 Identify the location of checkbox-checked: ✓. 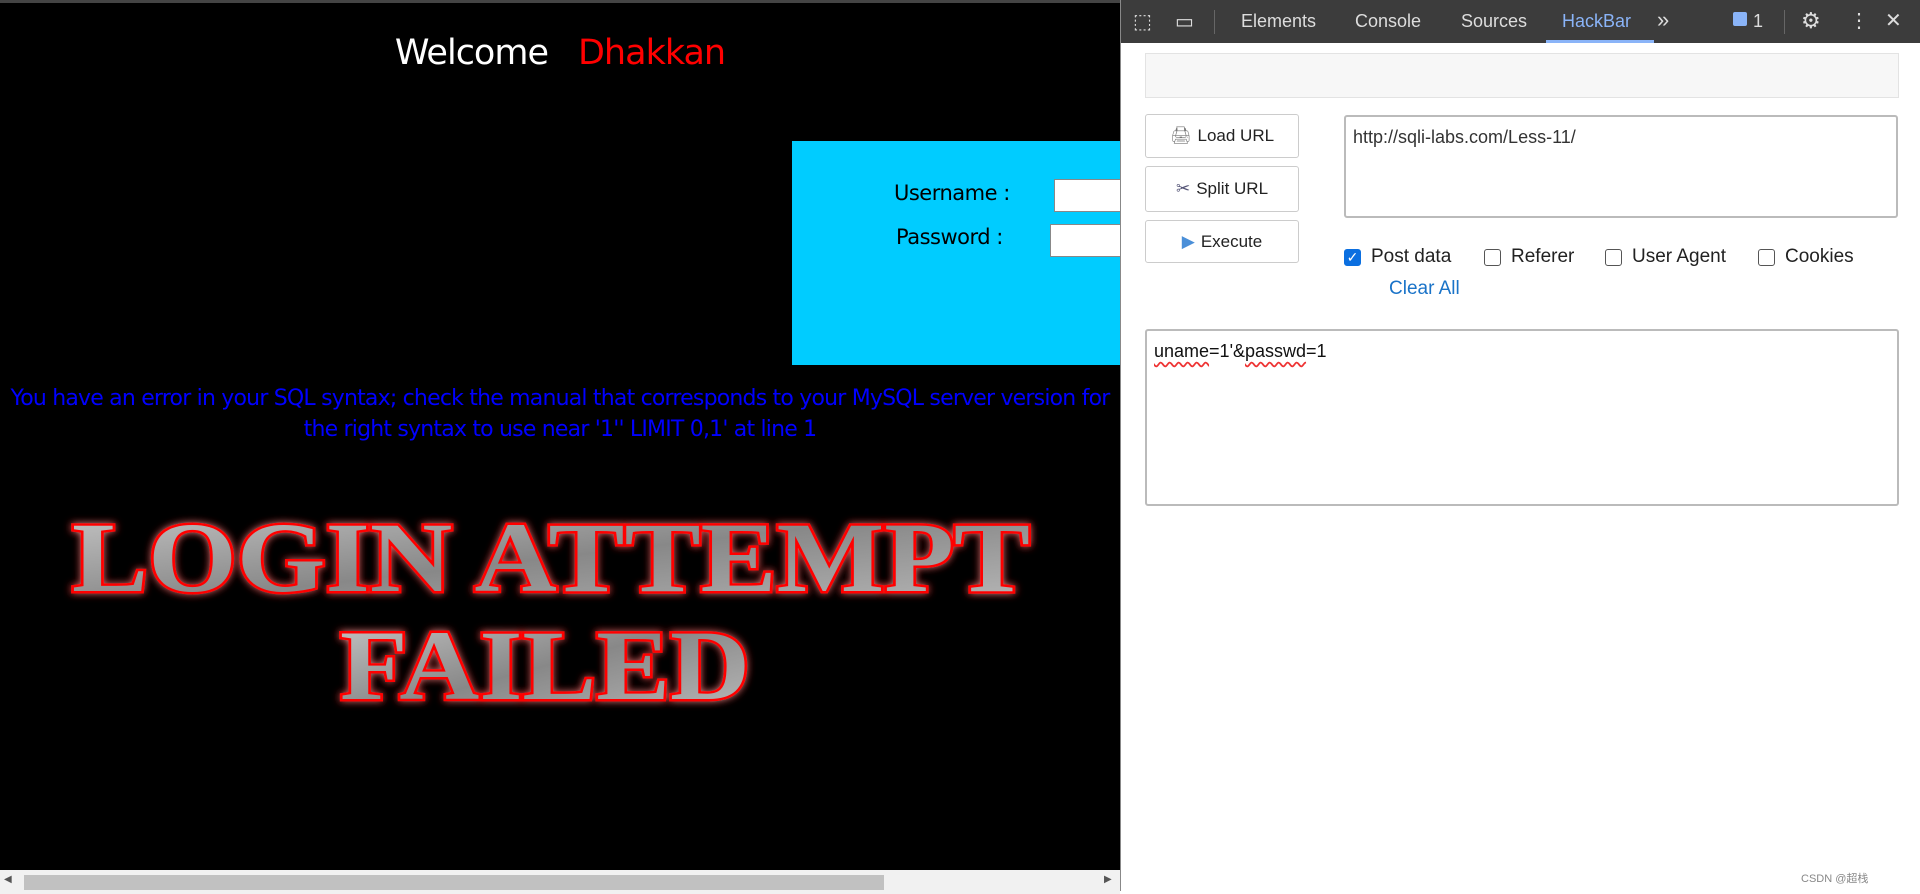
(1352, 257).